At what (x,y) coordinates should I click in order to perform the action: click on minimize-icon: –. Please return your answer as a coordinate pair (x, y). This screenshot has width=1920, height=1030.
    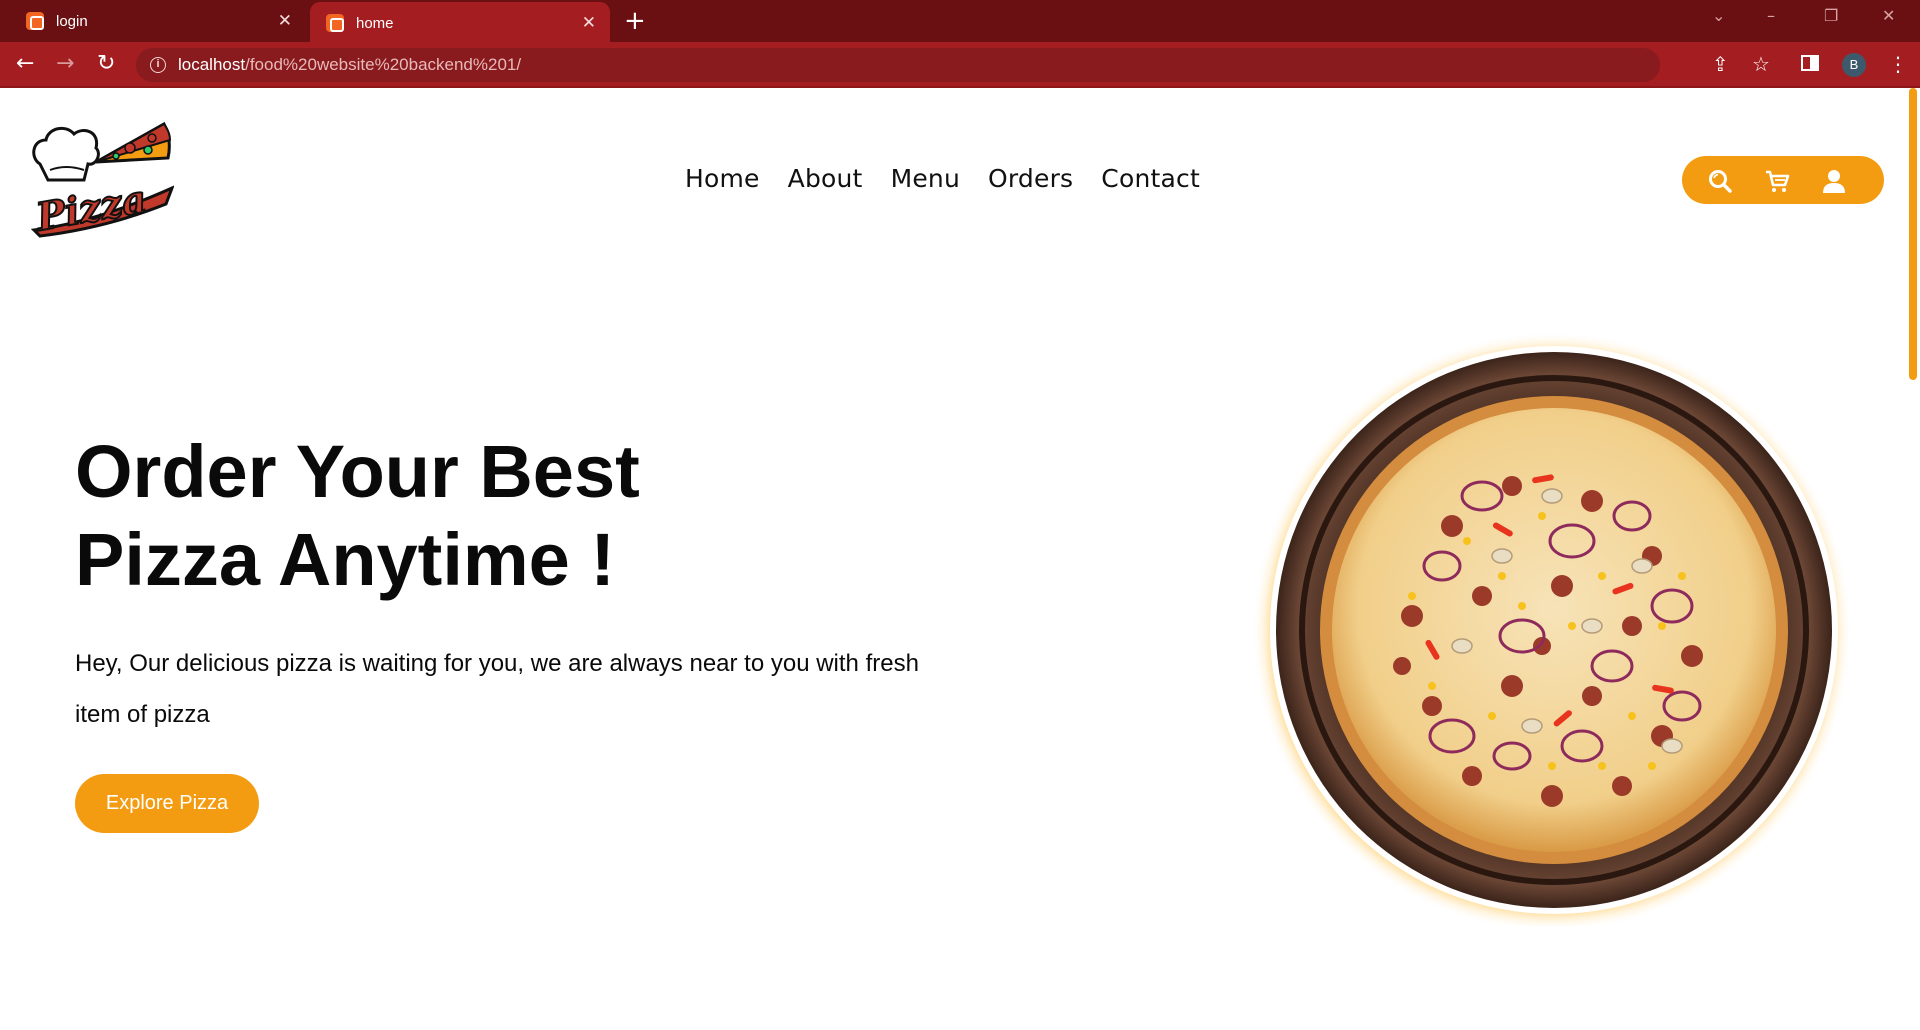
    Looking at the image, I should click on (1771, 15).